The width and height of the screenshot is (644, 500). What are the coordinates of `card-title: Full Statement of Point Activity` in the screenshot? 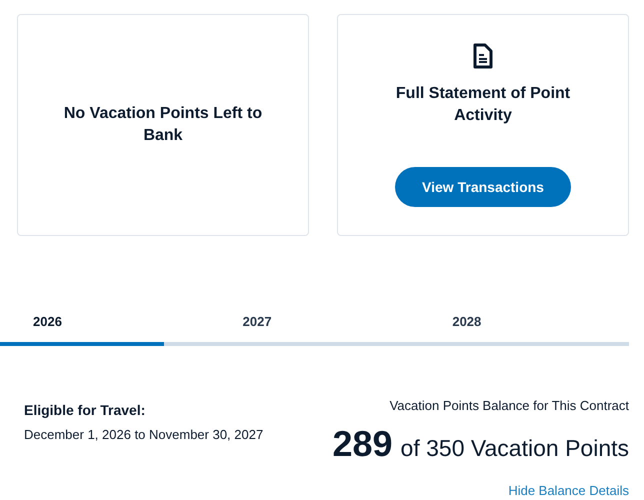 It's located at (483, 105).